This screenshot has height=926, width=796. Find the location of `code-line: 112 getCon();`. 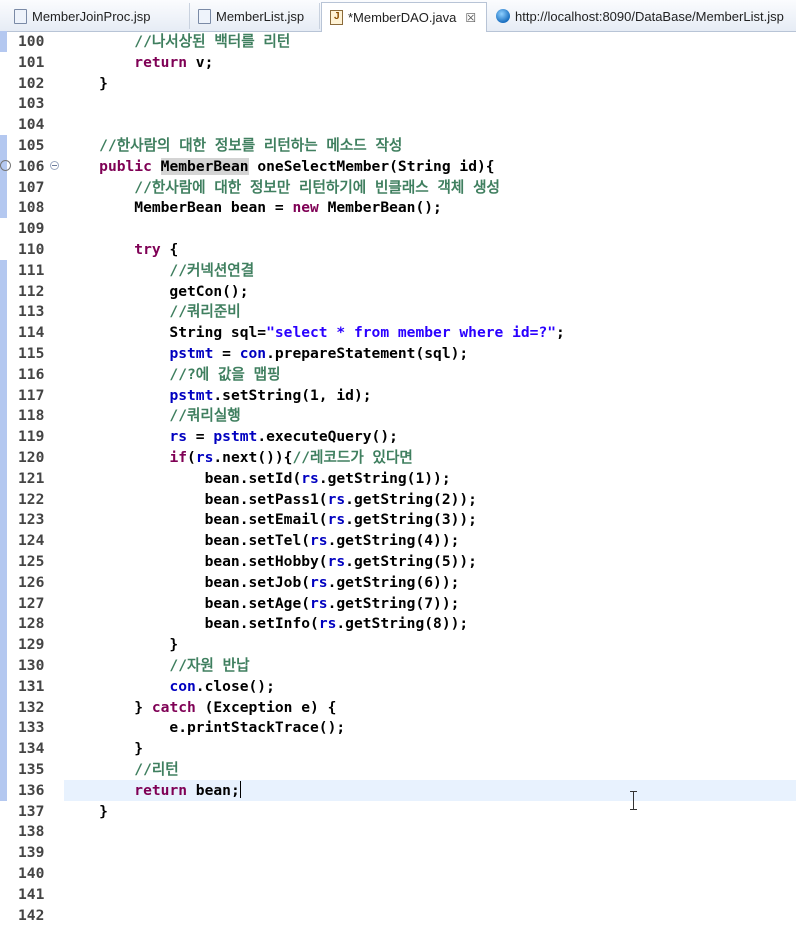

code-line: 112 getCon(); is located at coordinates (398, 291).